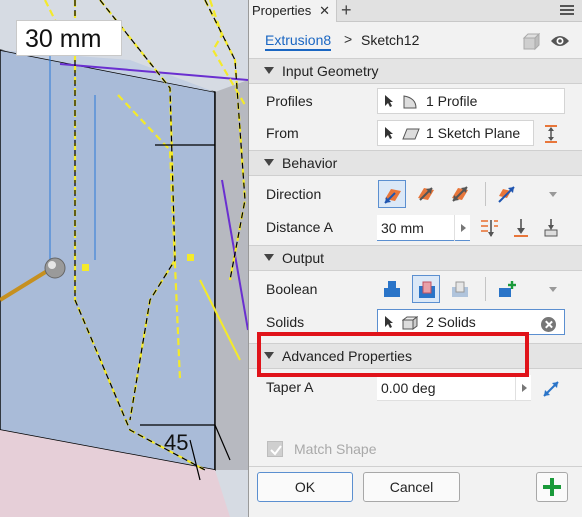  Describe the element at coordinates (294, 194) in the screenshot. I see `direction-label: Direction` at that location.